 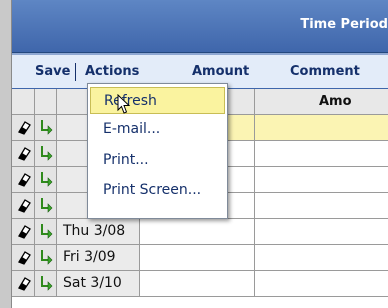 I want to click on left-panel-edge, so click(x=6, y=154).